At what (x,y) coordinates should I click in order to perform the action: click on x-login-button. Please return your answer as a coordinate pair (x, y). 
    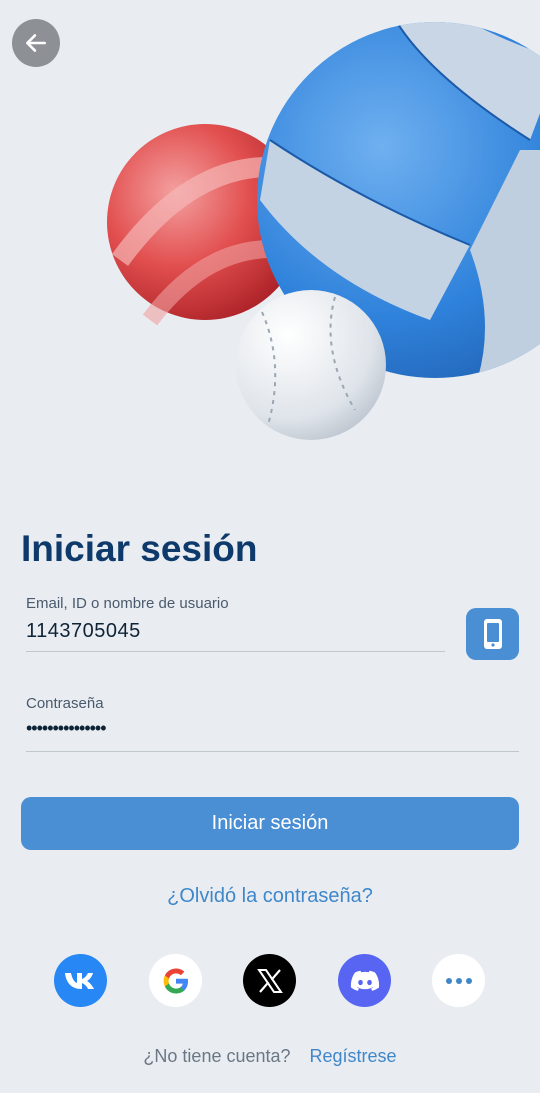
    Looking at the image, I should click on (269, 980).